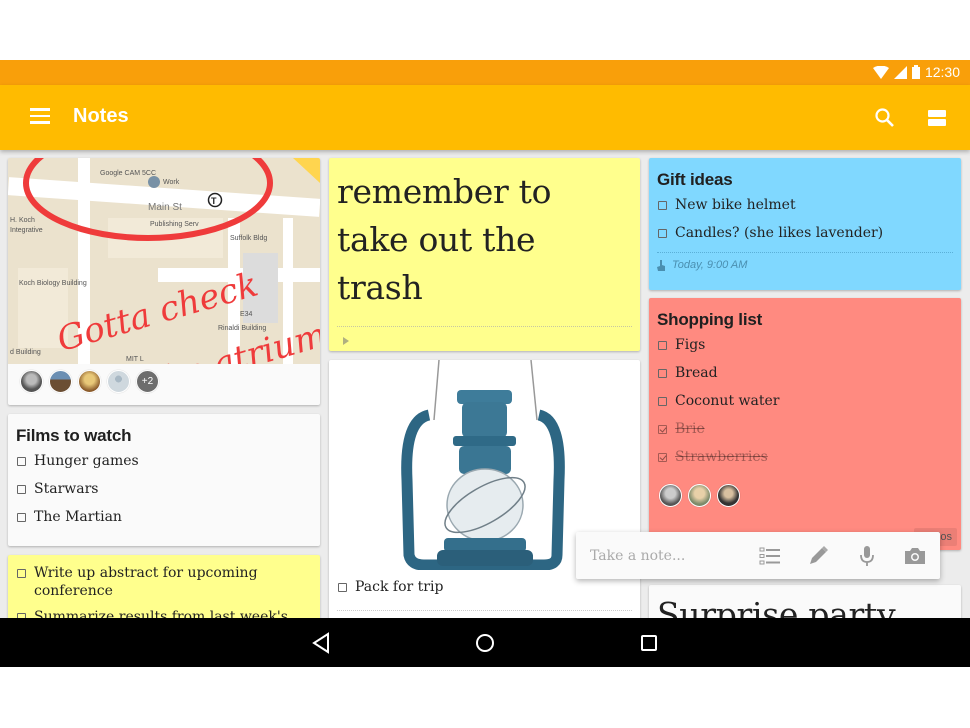  I want to click on search-icon, so click(885, 118).